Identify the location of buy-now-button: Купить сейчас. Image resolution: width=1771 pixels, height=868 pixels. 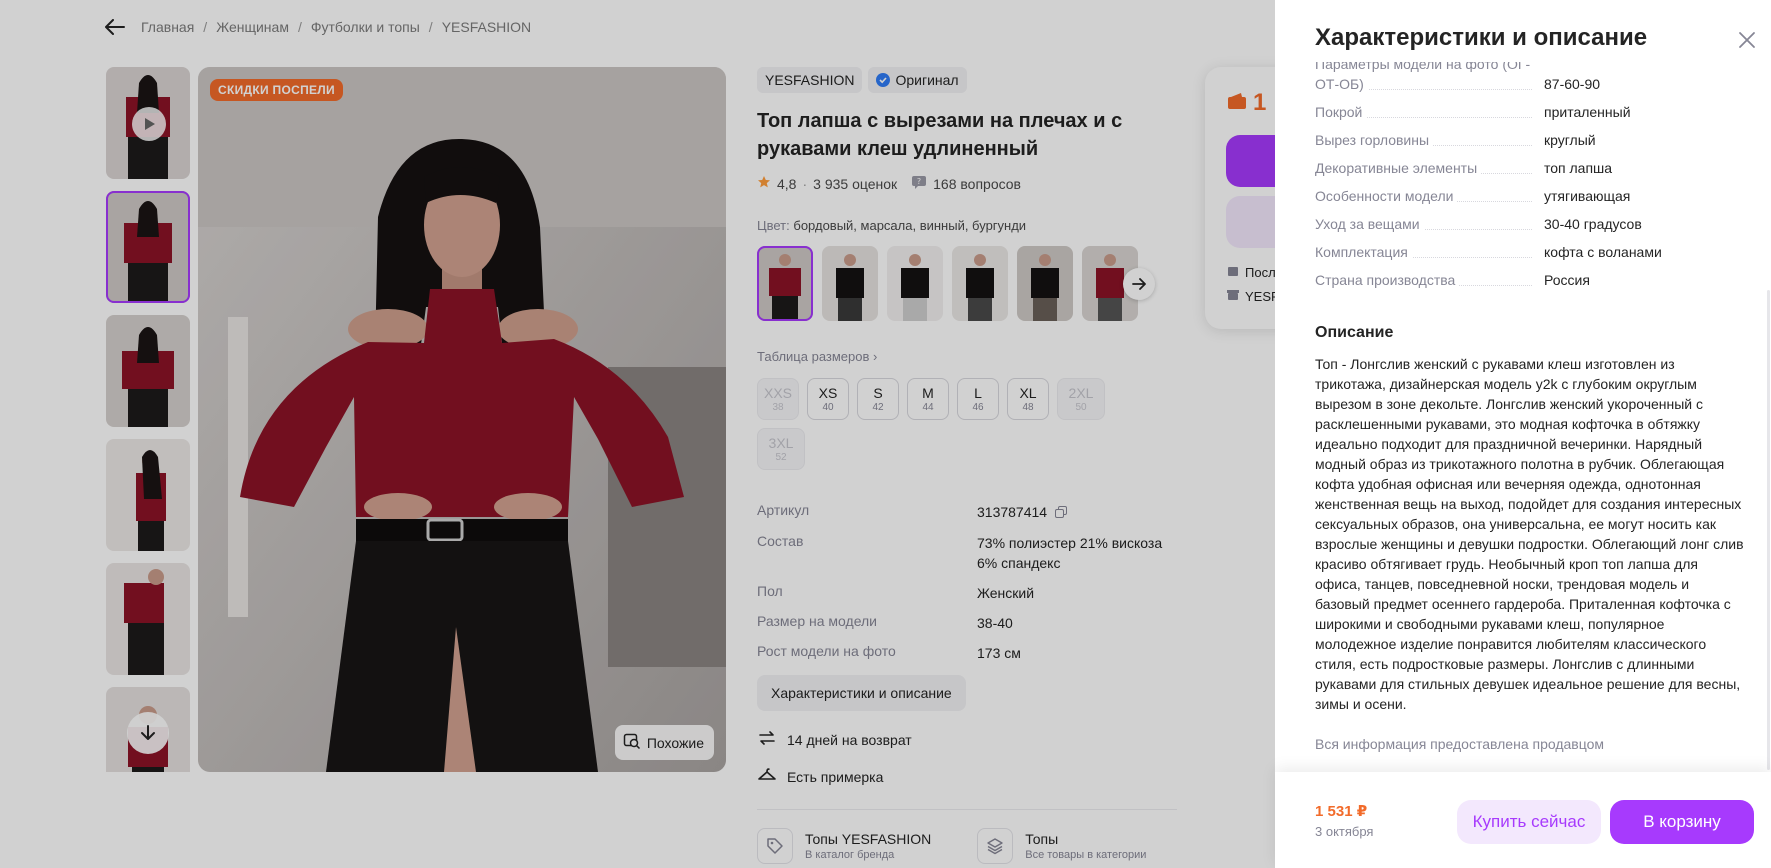
(1529, 822).